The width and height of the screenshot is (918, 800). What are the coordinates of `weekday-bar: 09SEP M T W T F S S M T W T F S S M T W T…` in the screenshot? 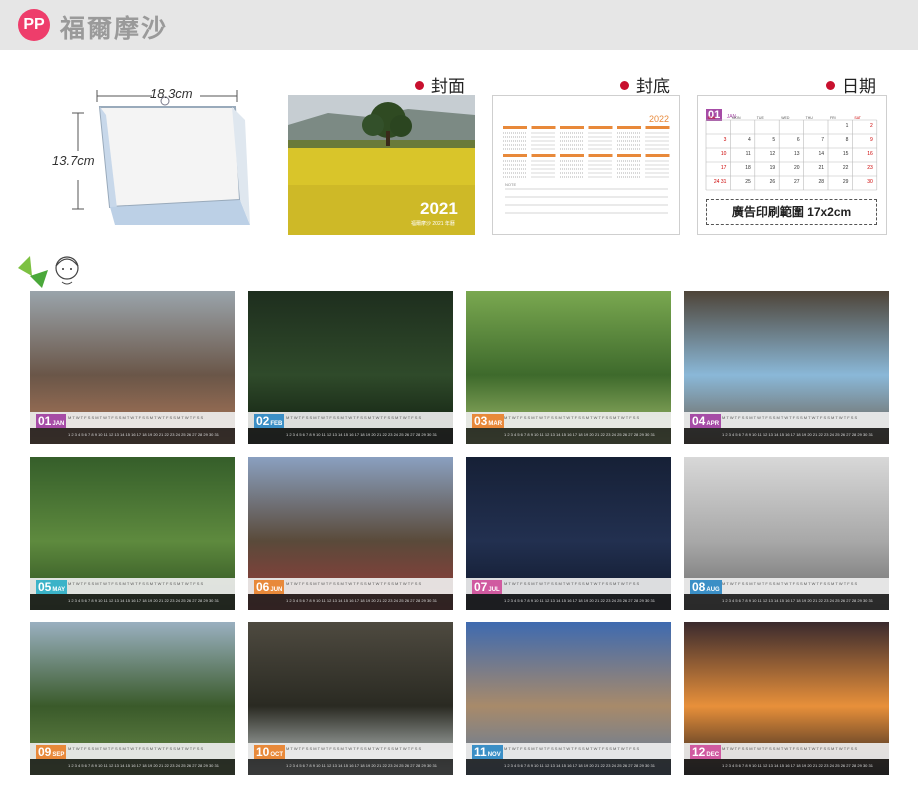 It's located at (132, 751).